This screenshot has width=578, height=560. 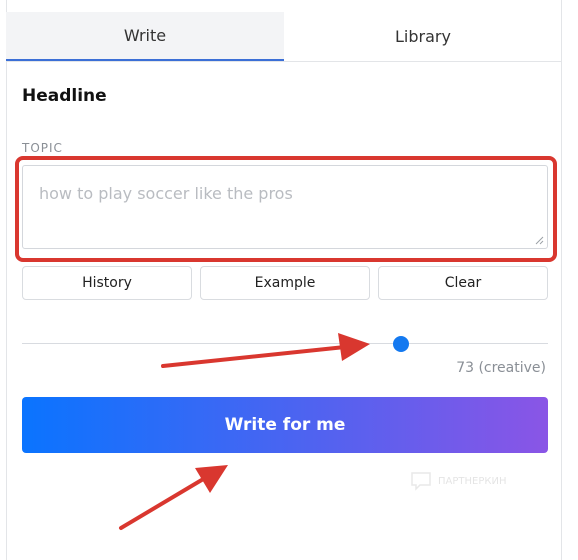 I want to click on topic-input, so click(x=285, y=207).